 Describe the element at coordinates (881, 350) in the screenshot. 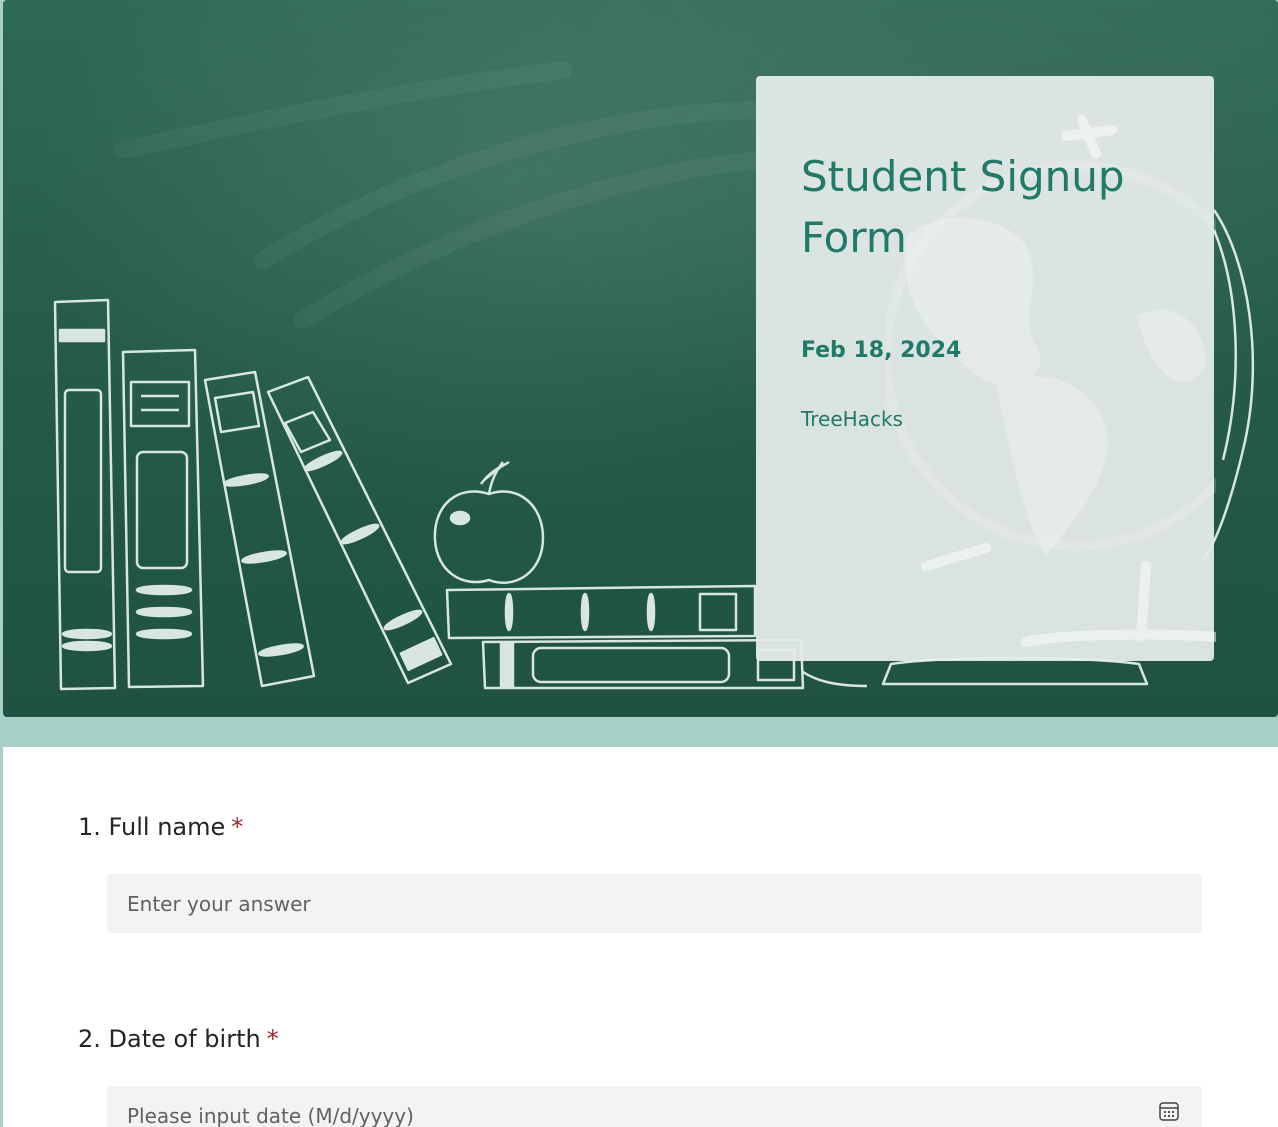

I see `form-date: Feb 18, 2024` at that location.